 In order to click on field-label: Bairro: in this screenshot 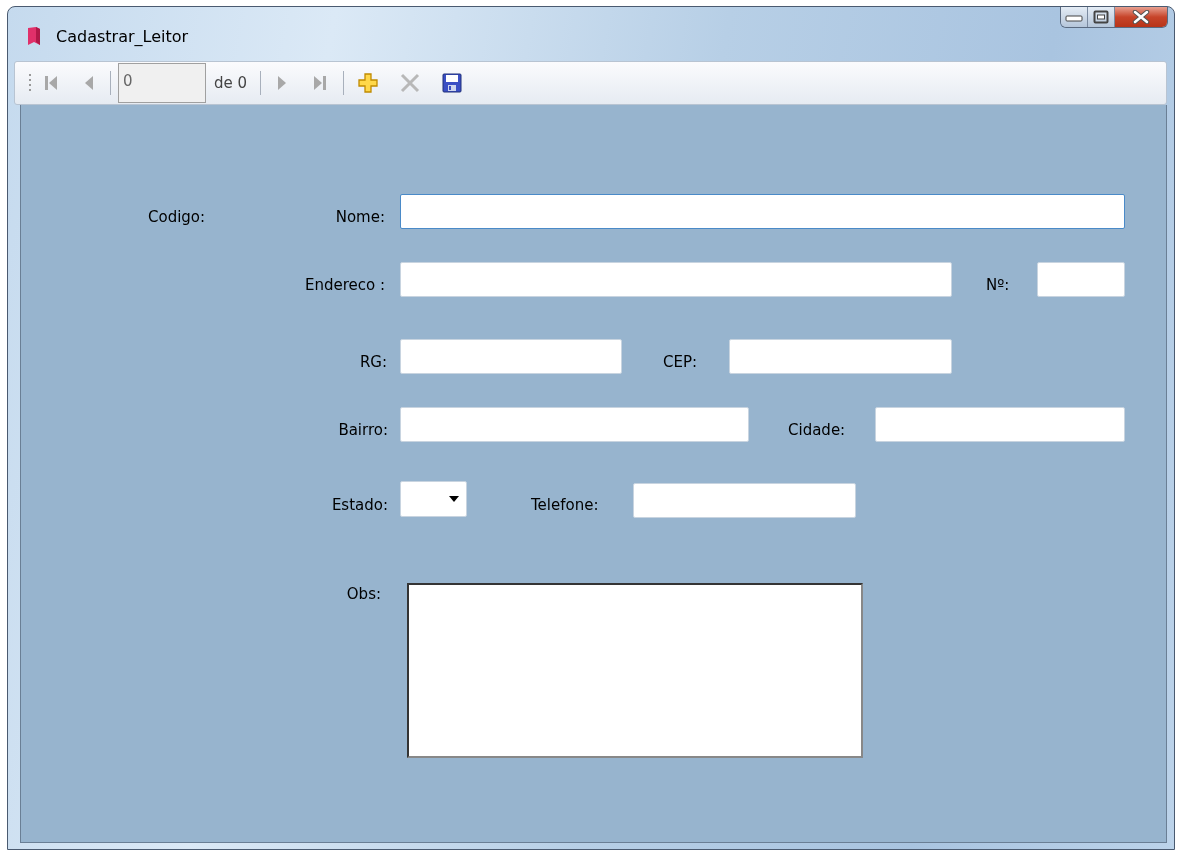, I will do `click(363, 430)`.